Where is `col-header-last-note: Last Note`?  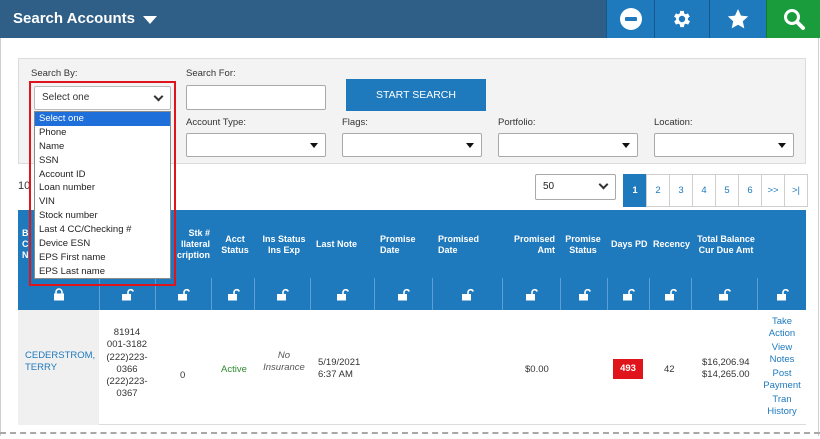 col-header-last-note: Last Note is located at coordinates (336, 244).